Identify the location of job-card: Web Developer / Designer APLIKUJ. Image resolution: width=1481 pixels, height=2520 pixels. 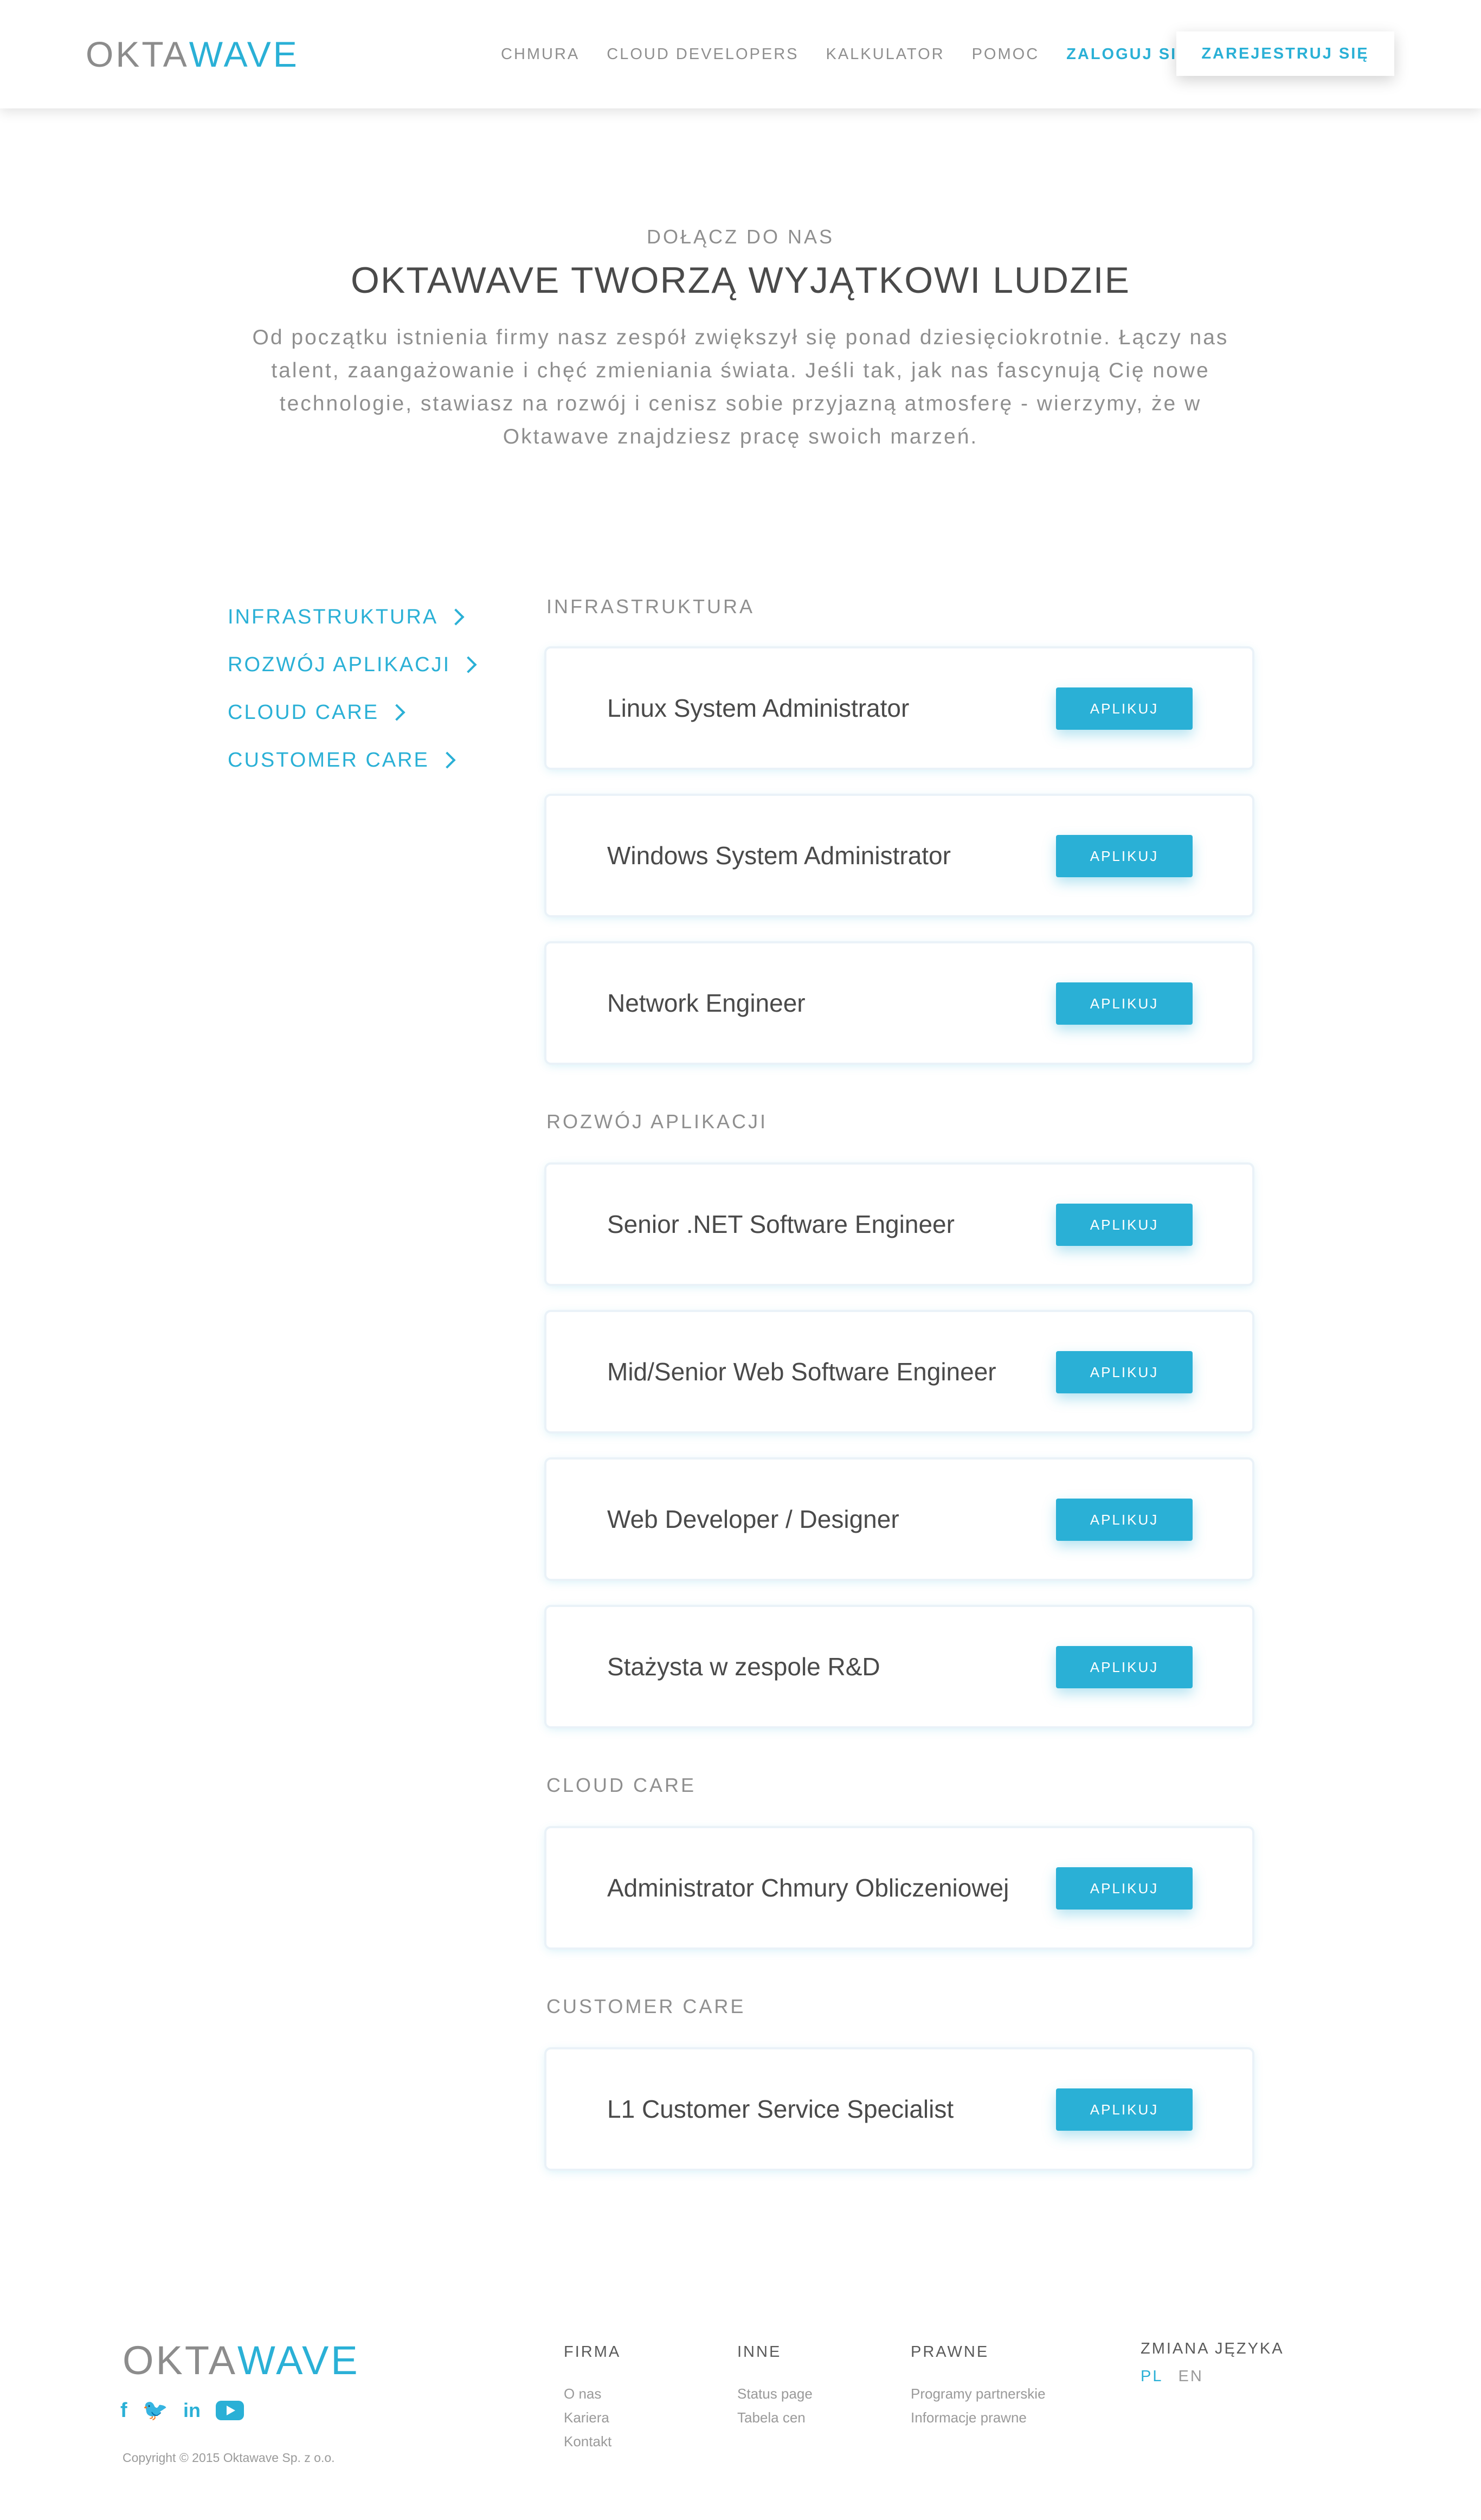
(899, 1519).